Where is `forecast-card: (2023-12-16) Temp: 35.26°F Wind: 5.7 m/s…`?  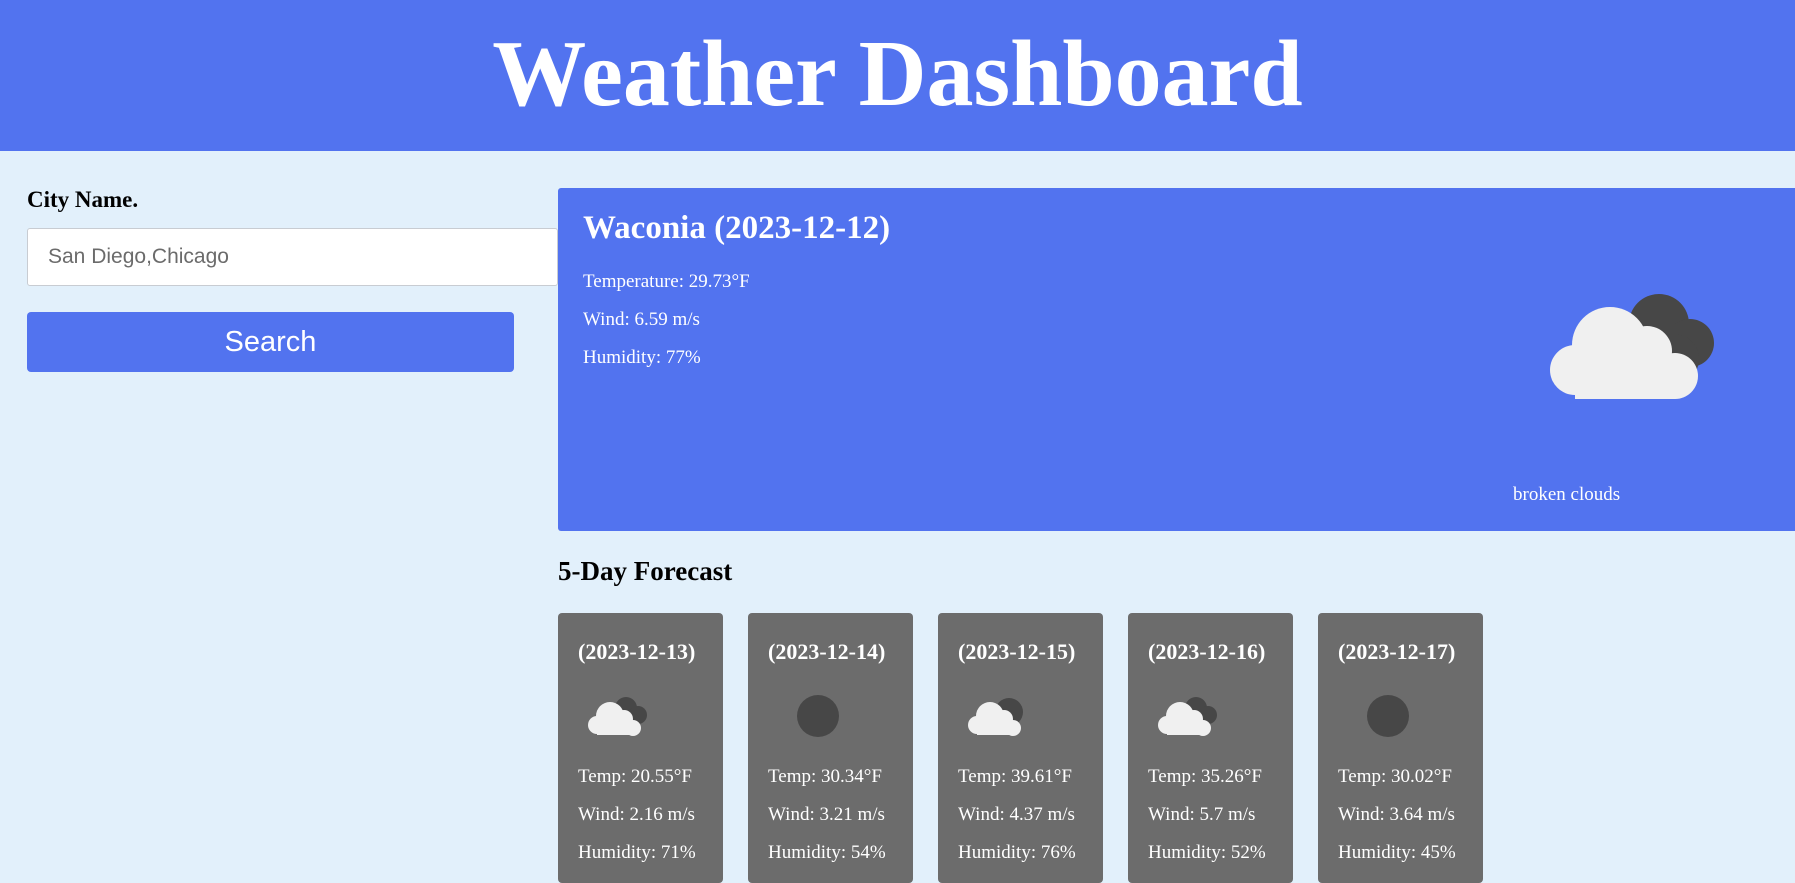
forecast-card: (2023-12-16) Temp: 35.26°F Wind: 5.7 m/s… is located at coordinates (1210, 748).